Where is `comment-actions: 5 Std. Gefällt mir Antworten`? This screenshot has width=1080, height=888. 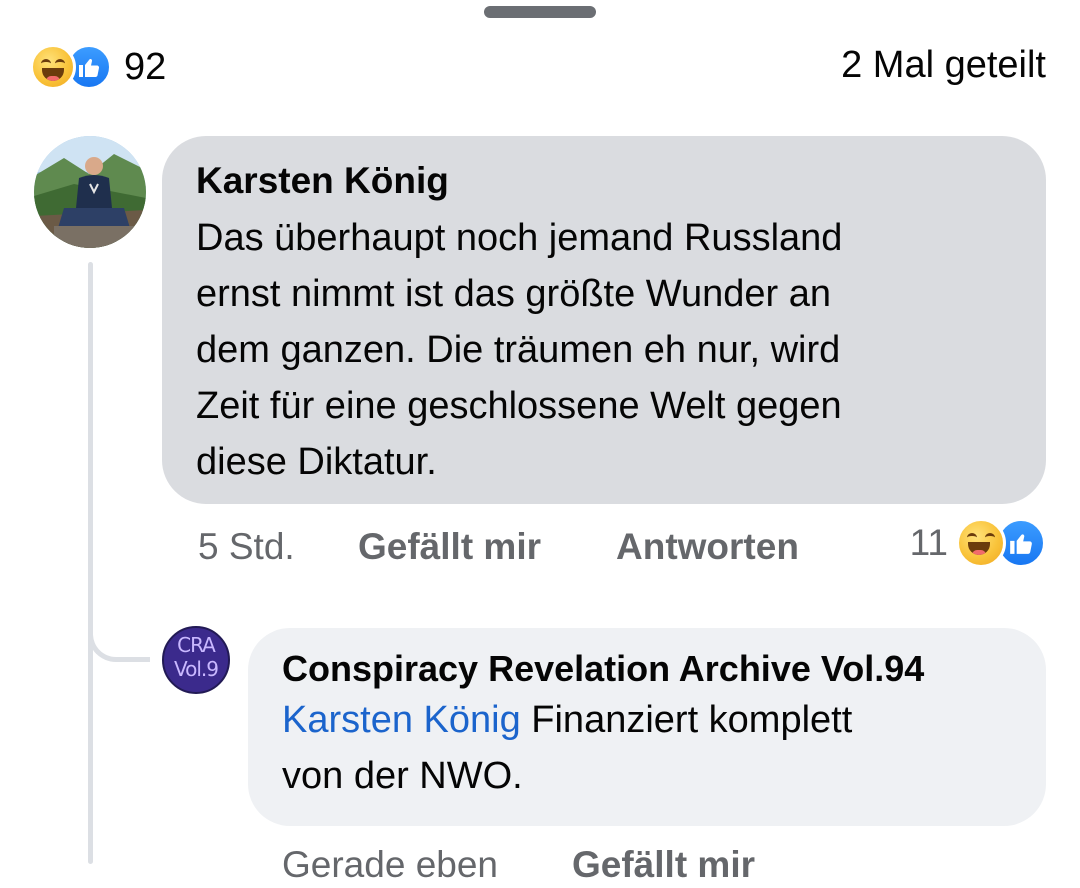
comment-actions: 5 Std. Gefällt mir Antworten is located at coordinates (498, 547).